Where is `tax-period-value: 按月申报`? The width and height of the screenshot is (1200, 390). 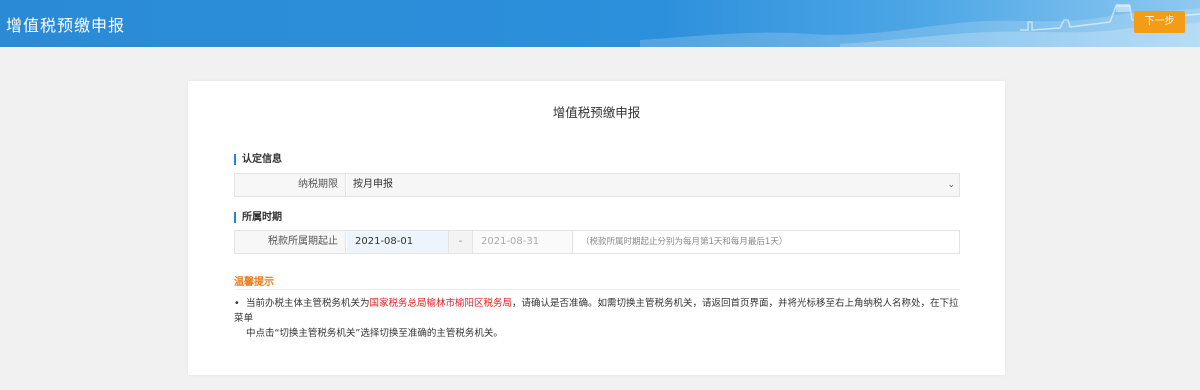 tax-period-value: 按月申报 is located at coordinates (373, 184).